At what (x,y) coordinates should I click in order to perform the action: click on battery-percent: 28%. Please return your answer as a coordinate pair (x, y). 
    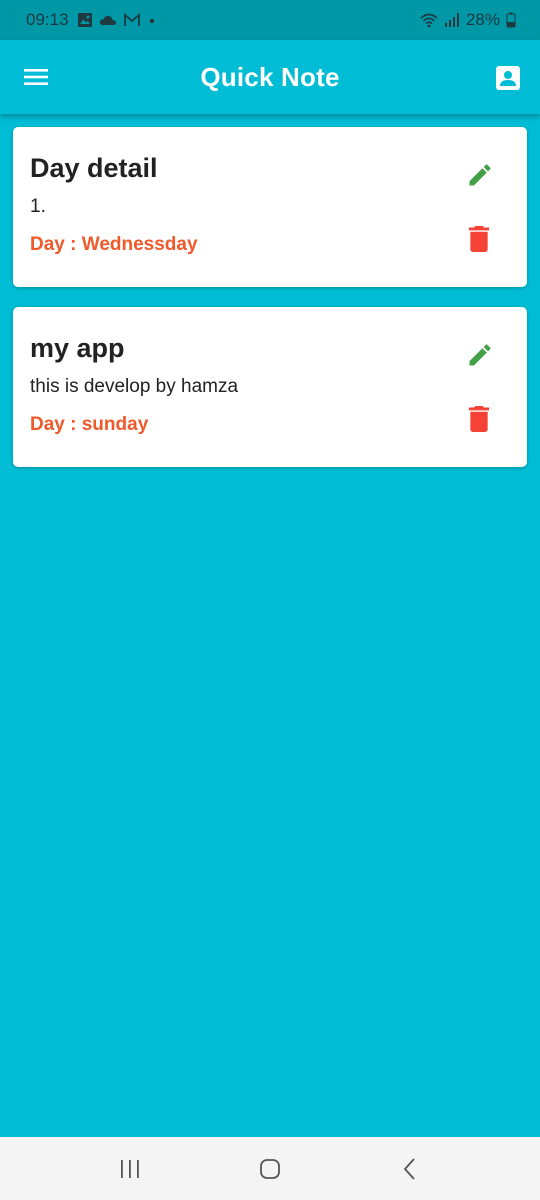
    Looking at the image, I should click on (482, 19).